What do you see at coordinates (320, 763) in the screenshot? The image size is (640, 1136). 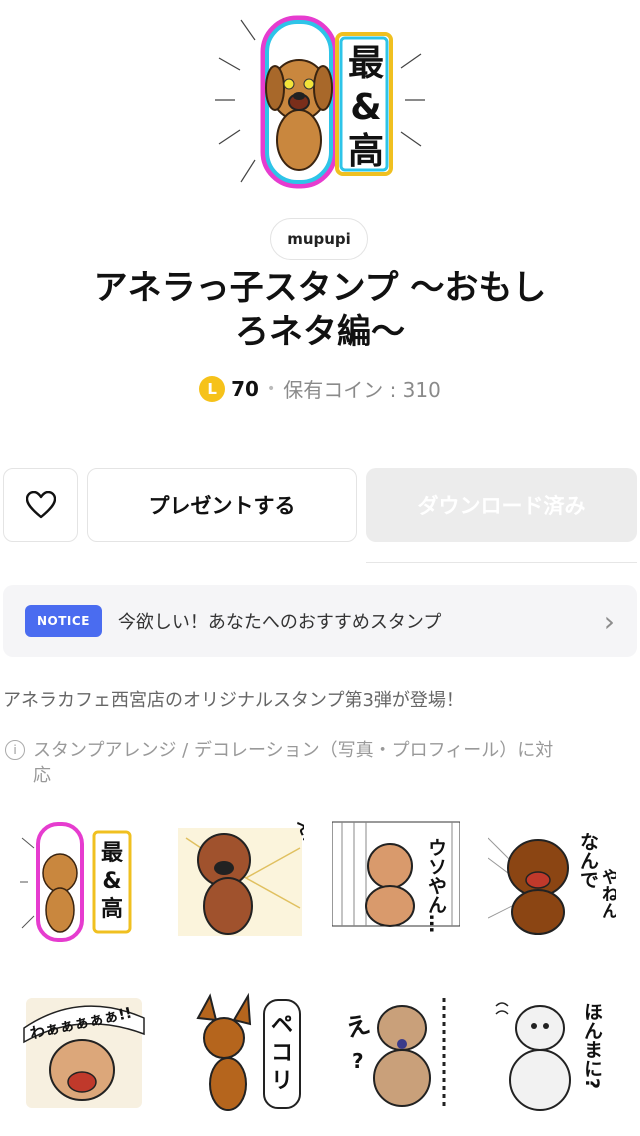 I see `arrange-info: i スタンプアレンジ / デコレーション（写真・プロフィール）に対 応` at bounding box center [320, 763].